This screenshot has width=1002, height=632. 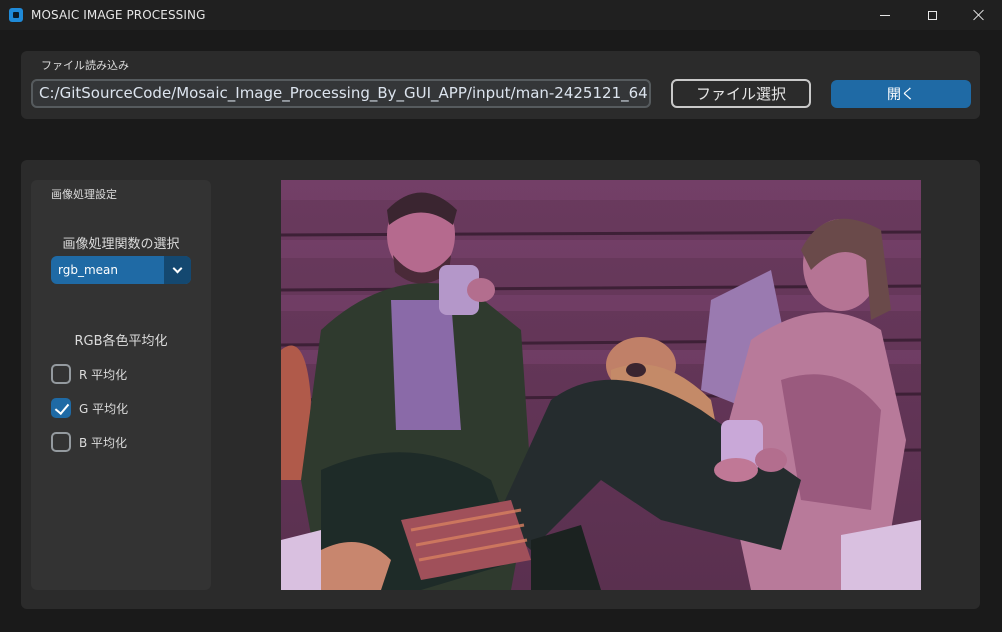 I want to click on close-icon, so click(x=978, y=15).